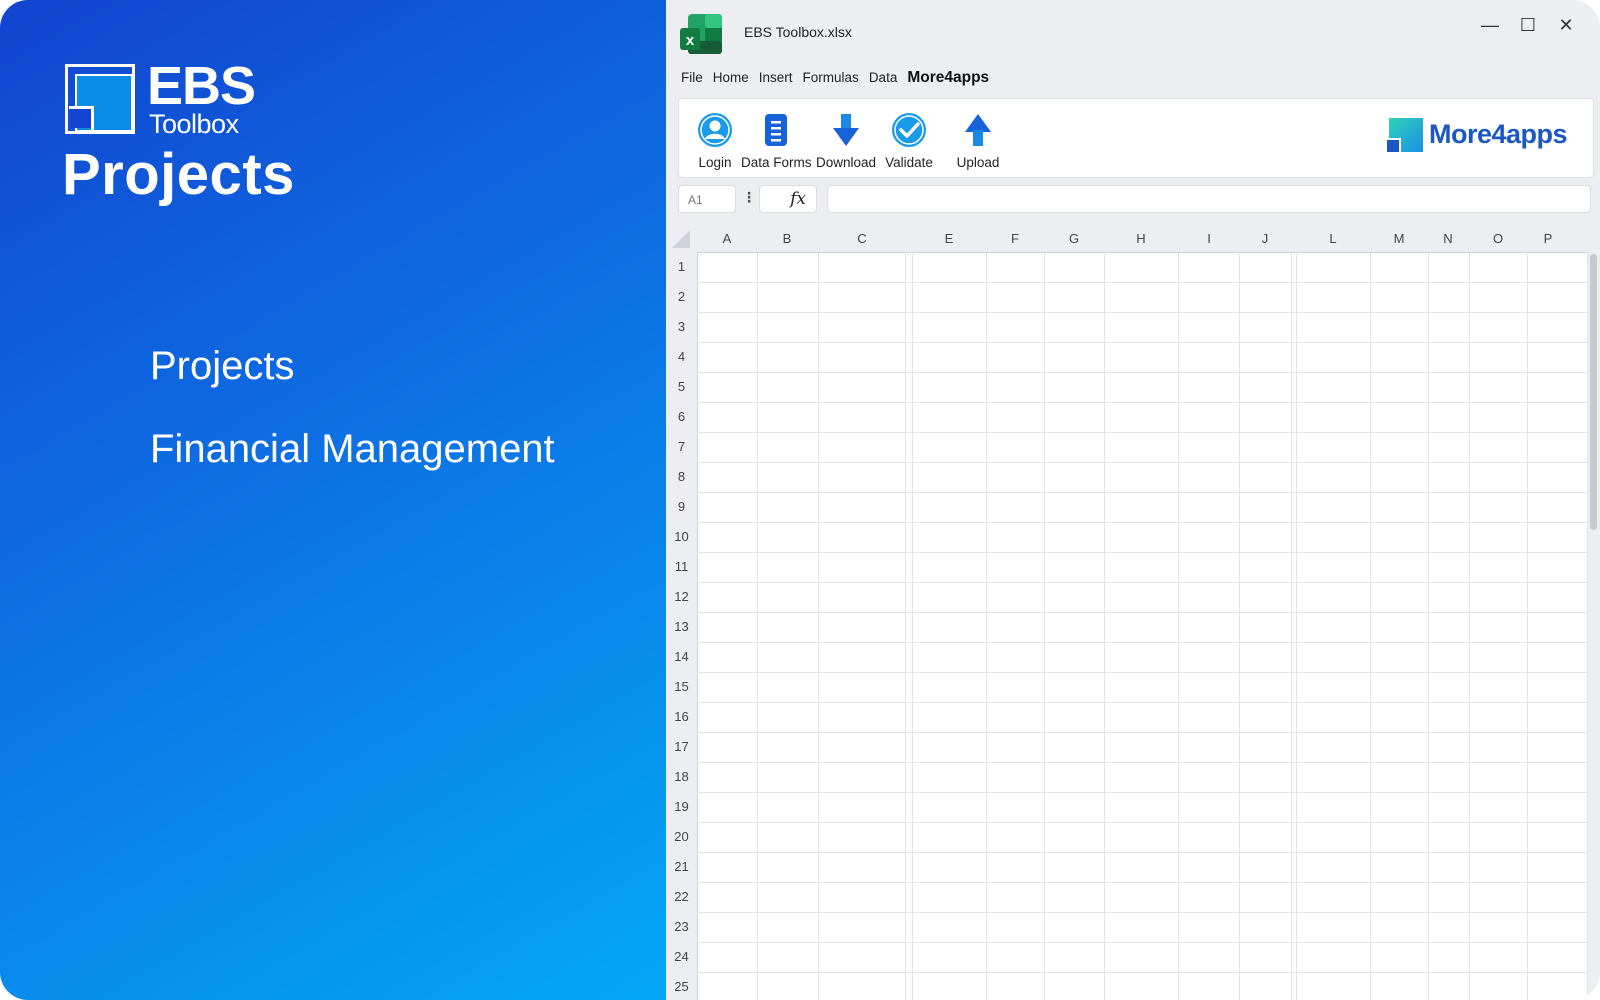  What do you see at coordinates (1448, 239) in the screenshot?
I see `column-header: N` at bounding box center [1448, 239].